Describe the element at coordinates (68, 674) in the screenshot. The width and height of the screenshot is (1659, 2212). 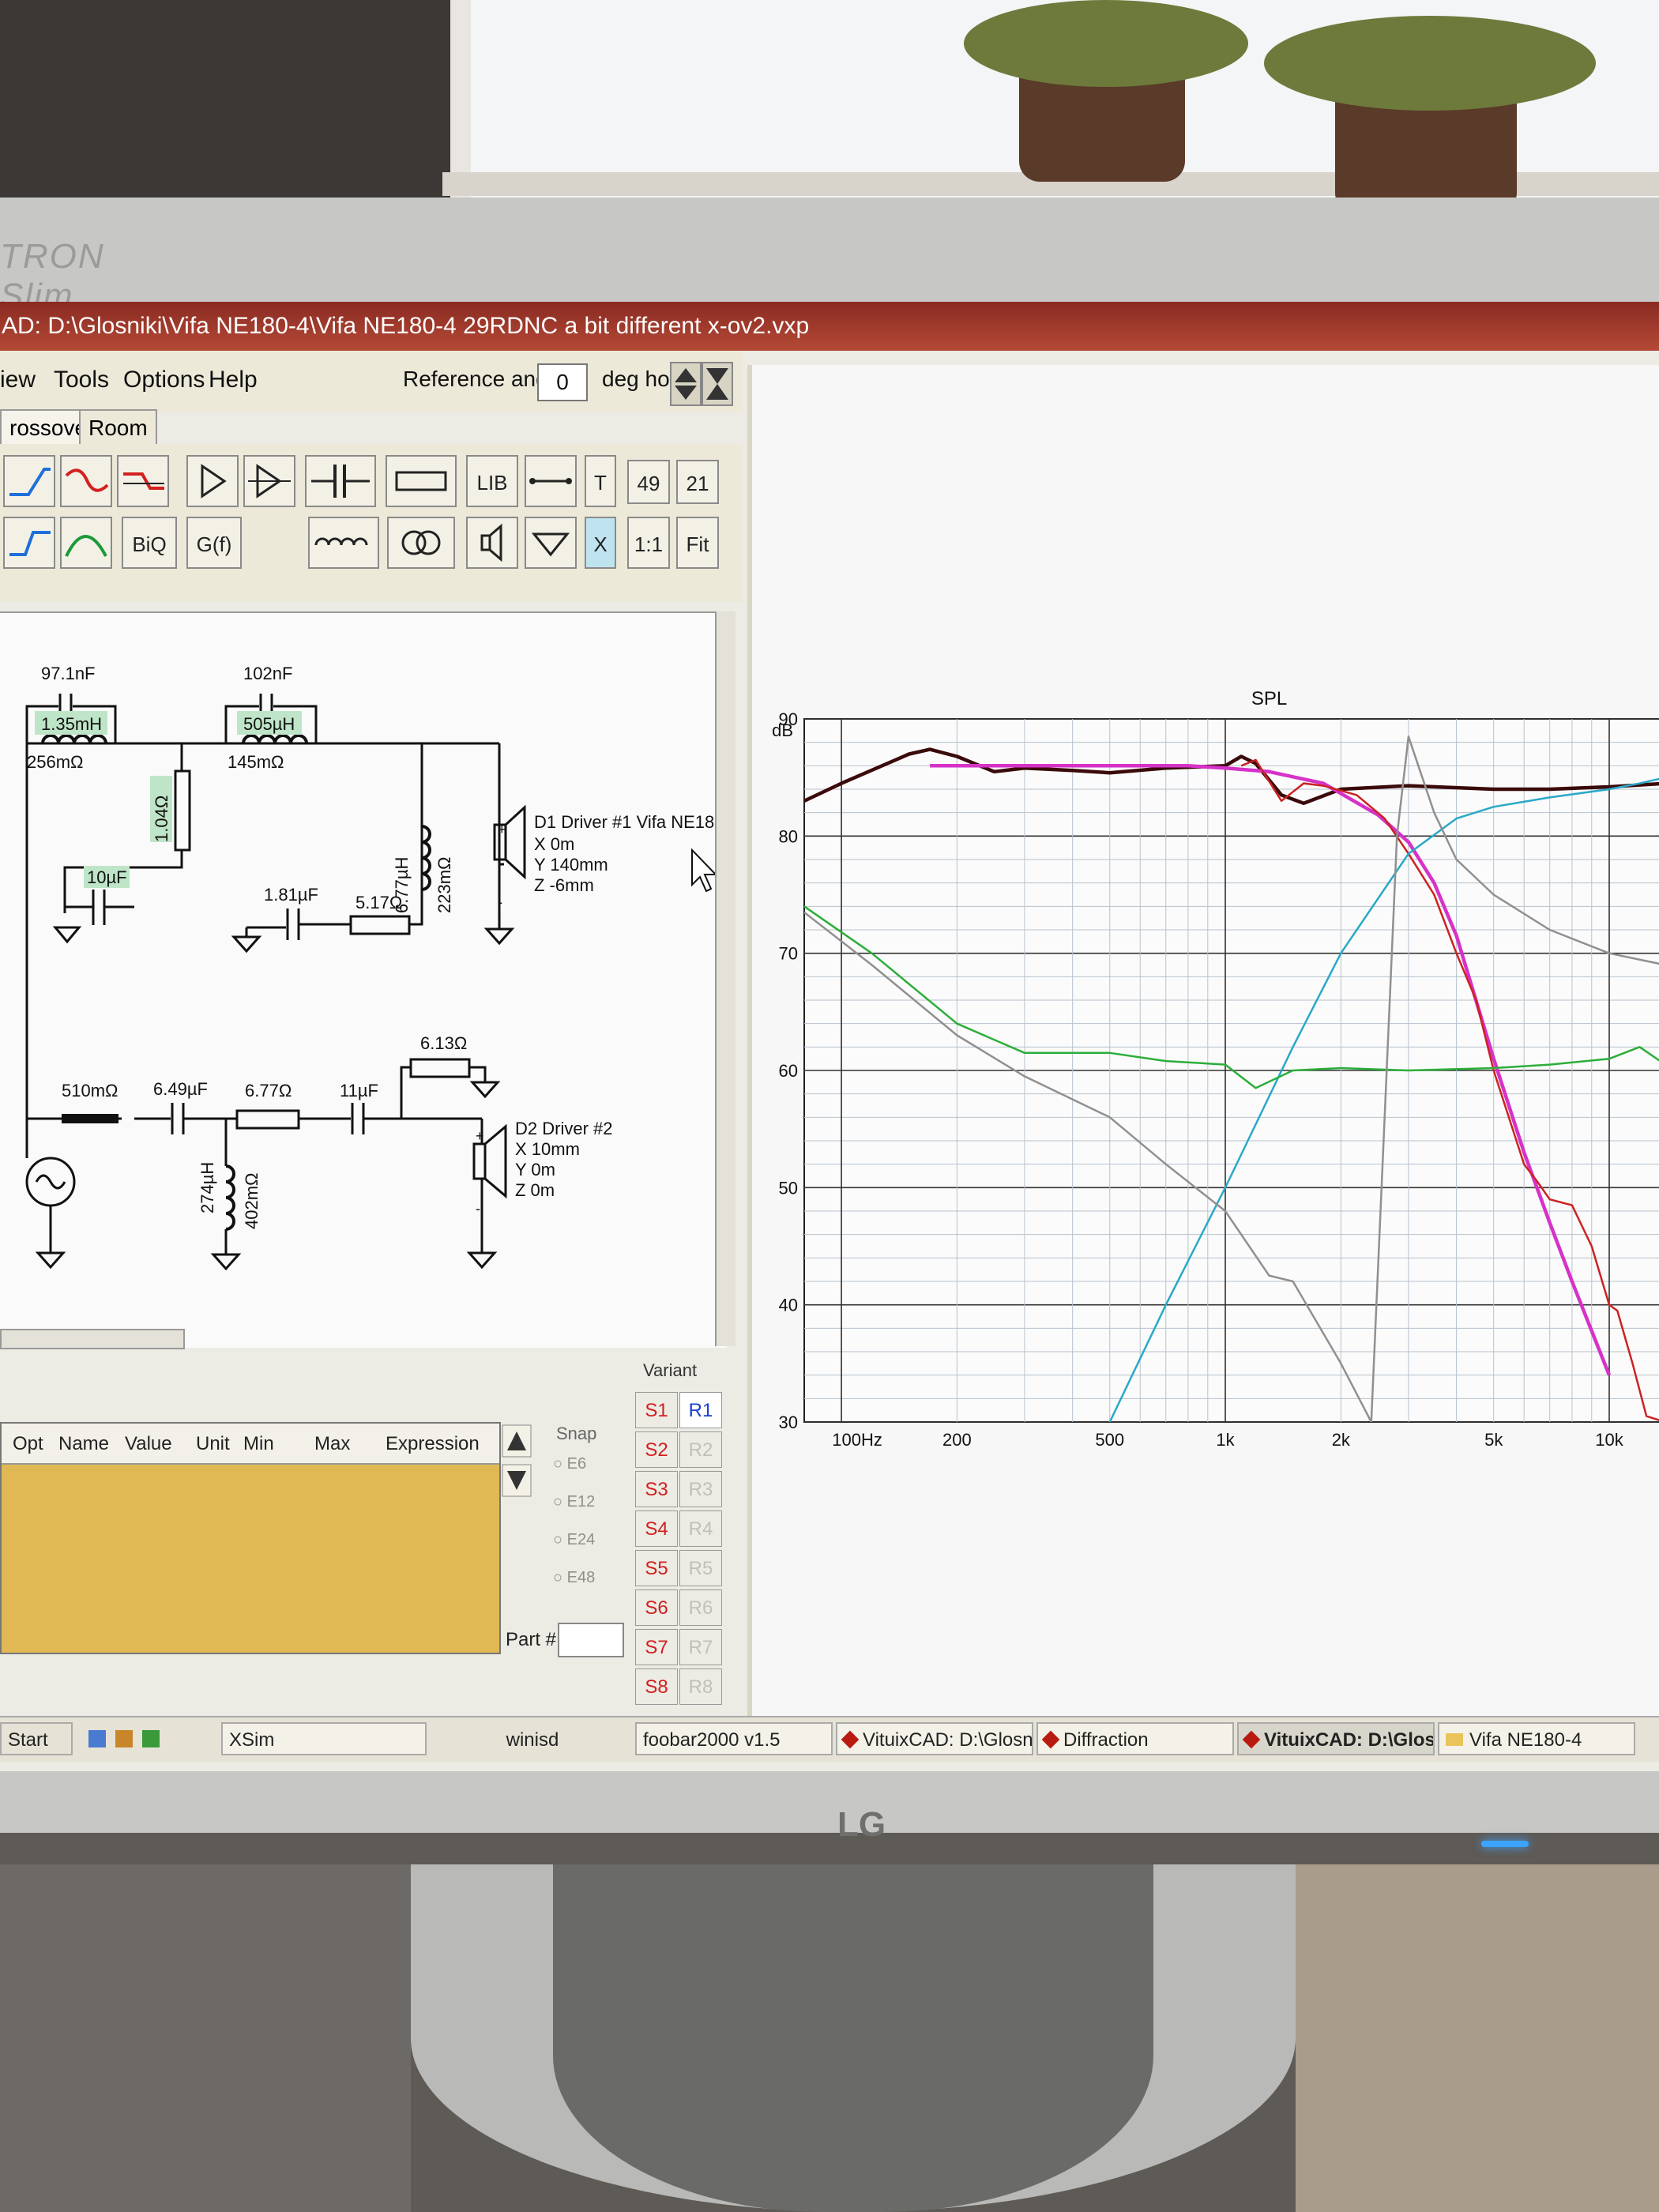
I see `c1-label: 97.1nF` at that location.